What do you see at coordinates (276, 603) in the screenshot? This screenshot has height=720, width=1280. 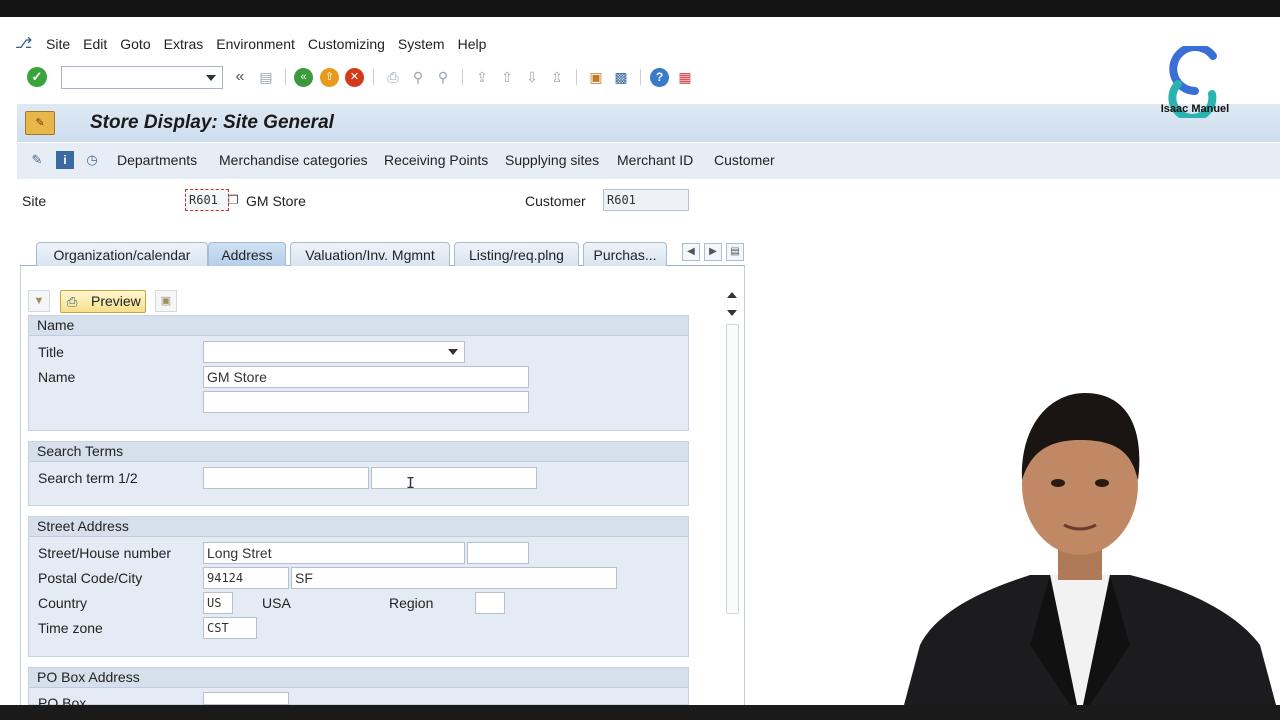 I see `country-name: USA` at bounding box center [276, 603].